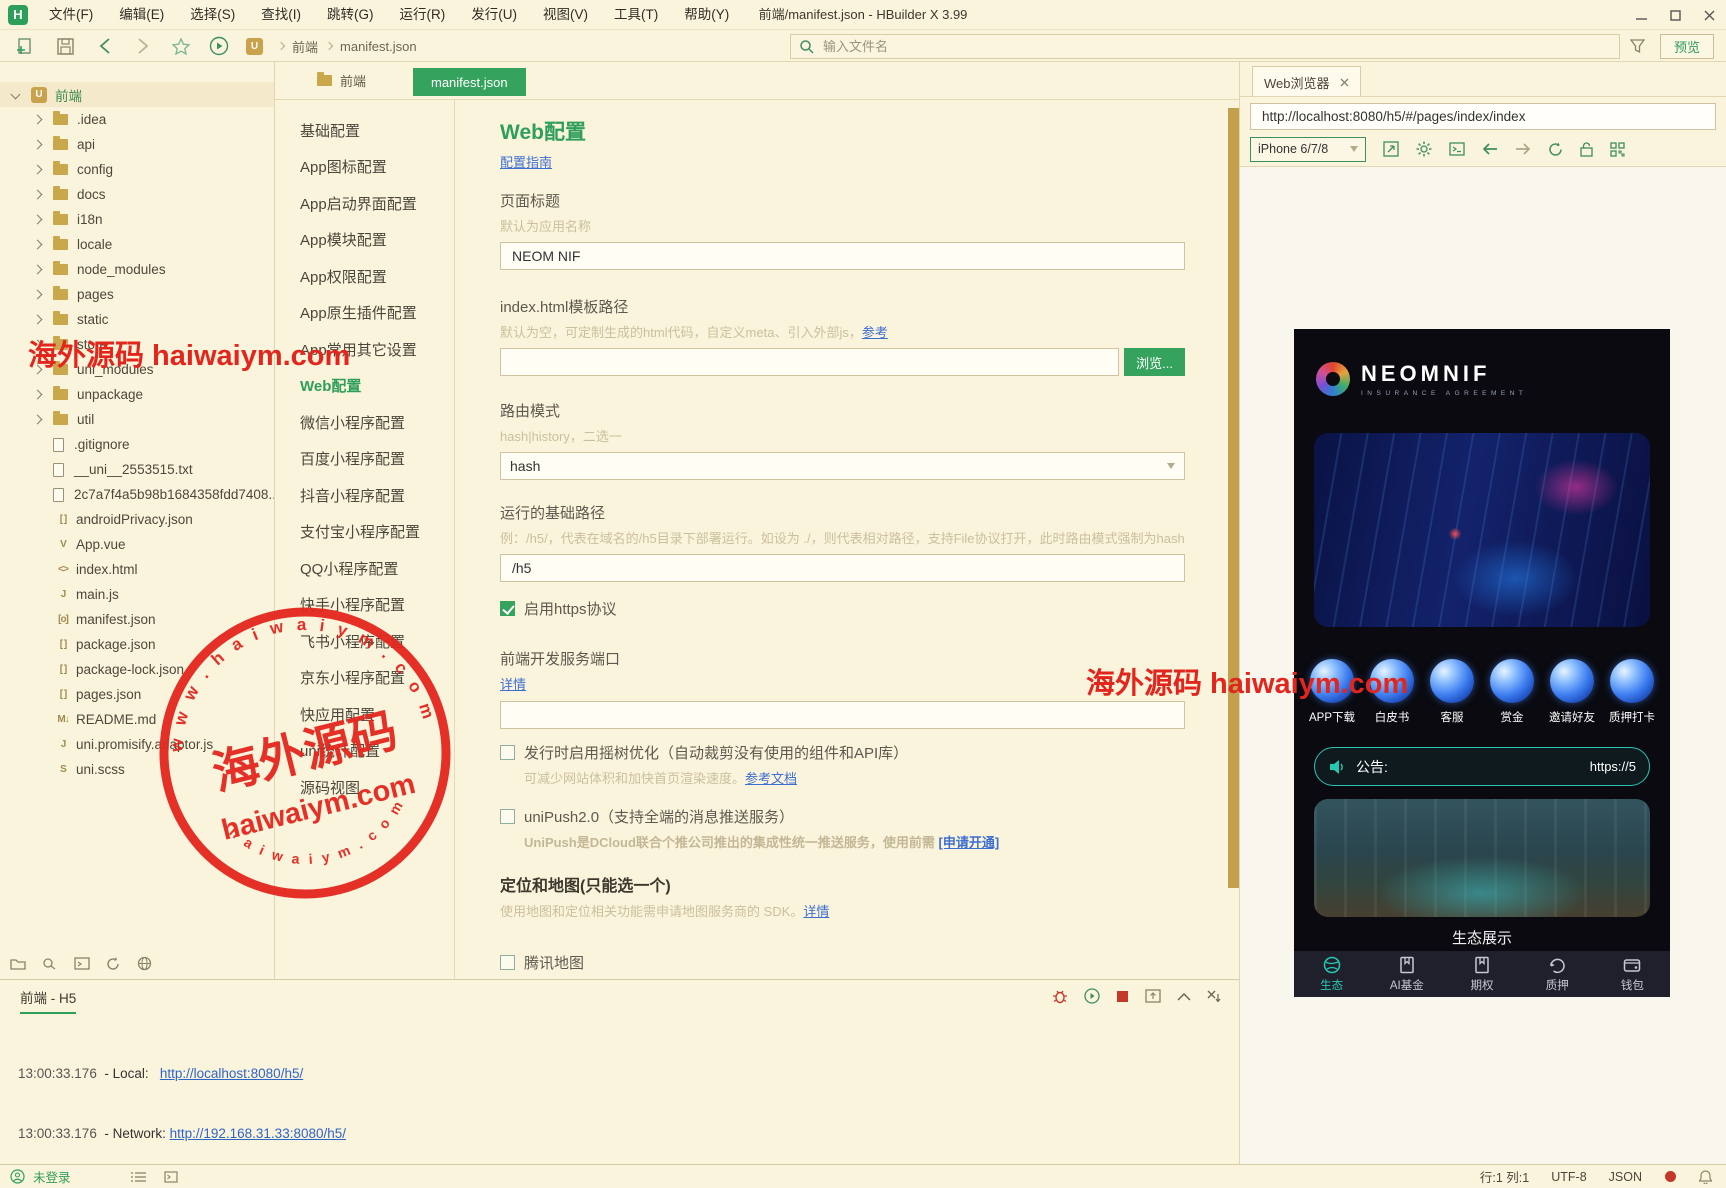  What do you see at coordinates (50, 963) in the screenshot?
I see `search-icon` at bounding box center [50, 963].